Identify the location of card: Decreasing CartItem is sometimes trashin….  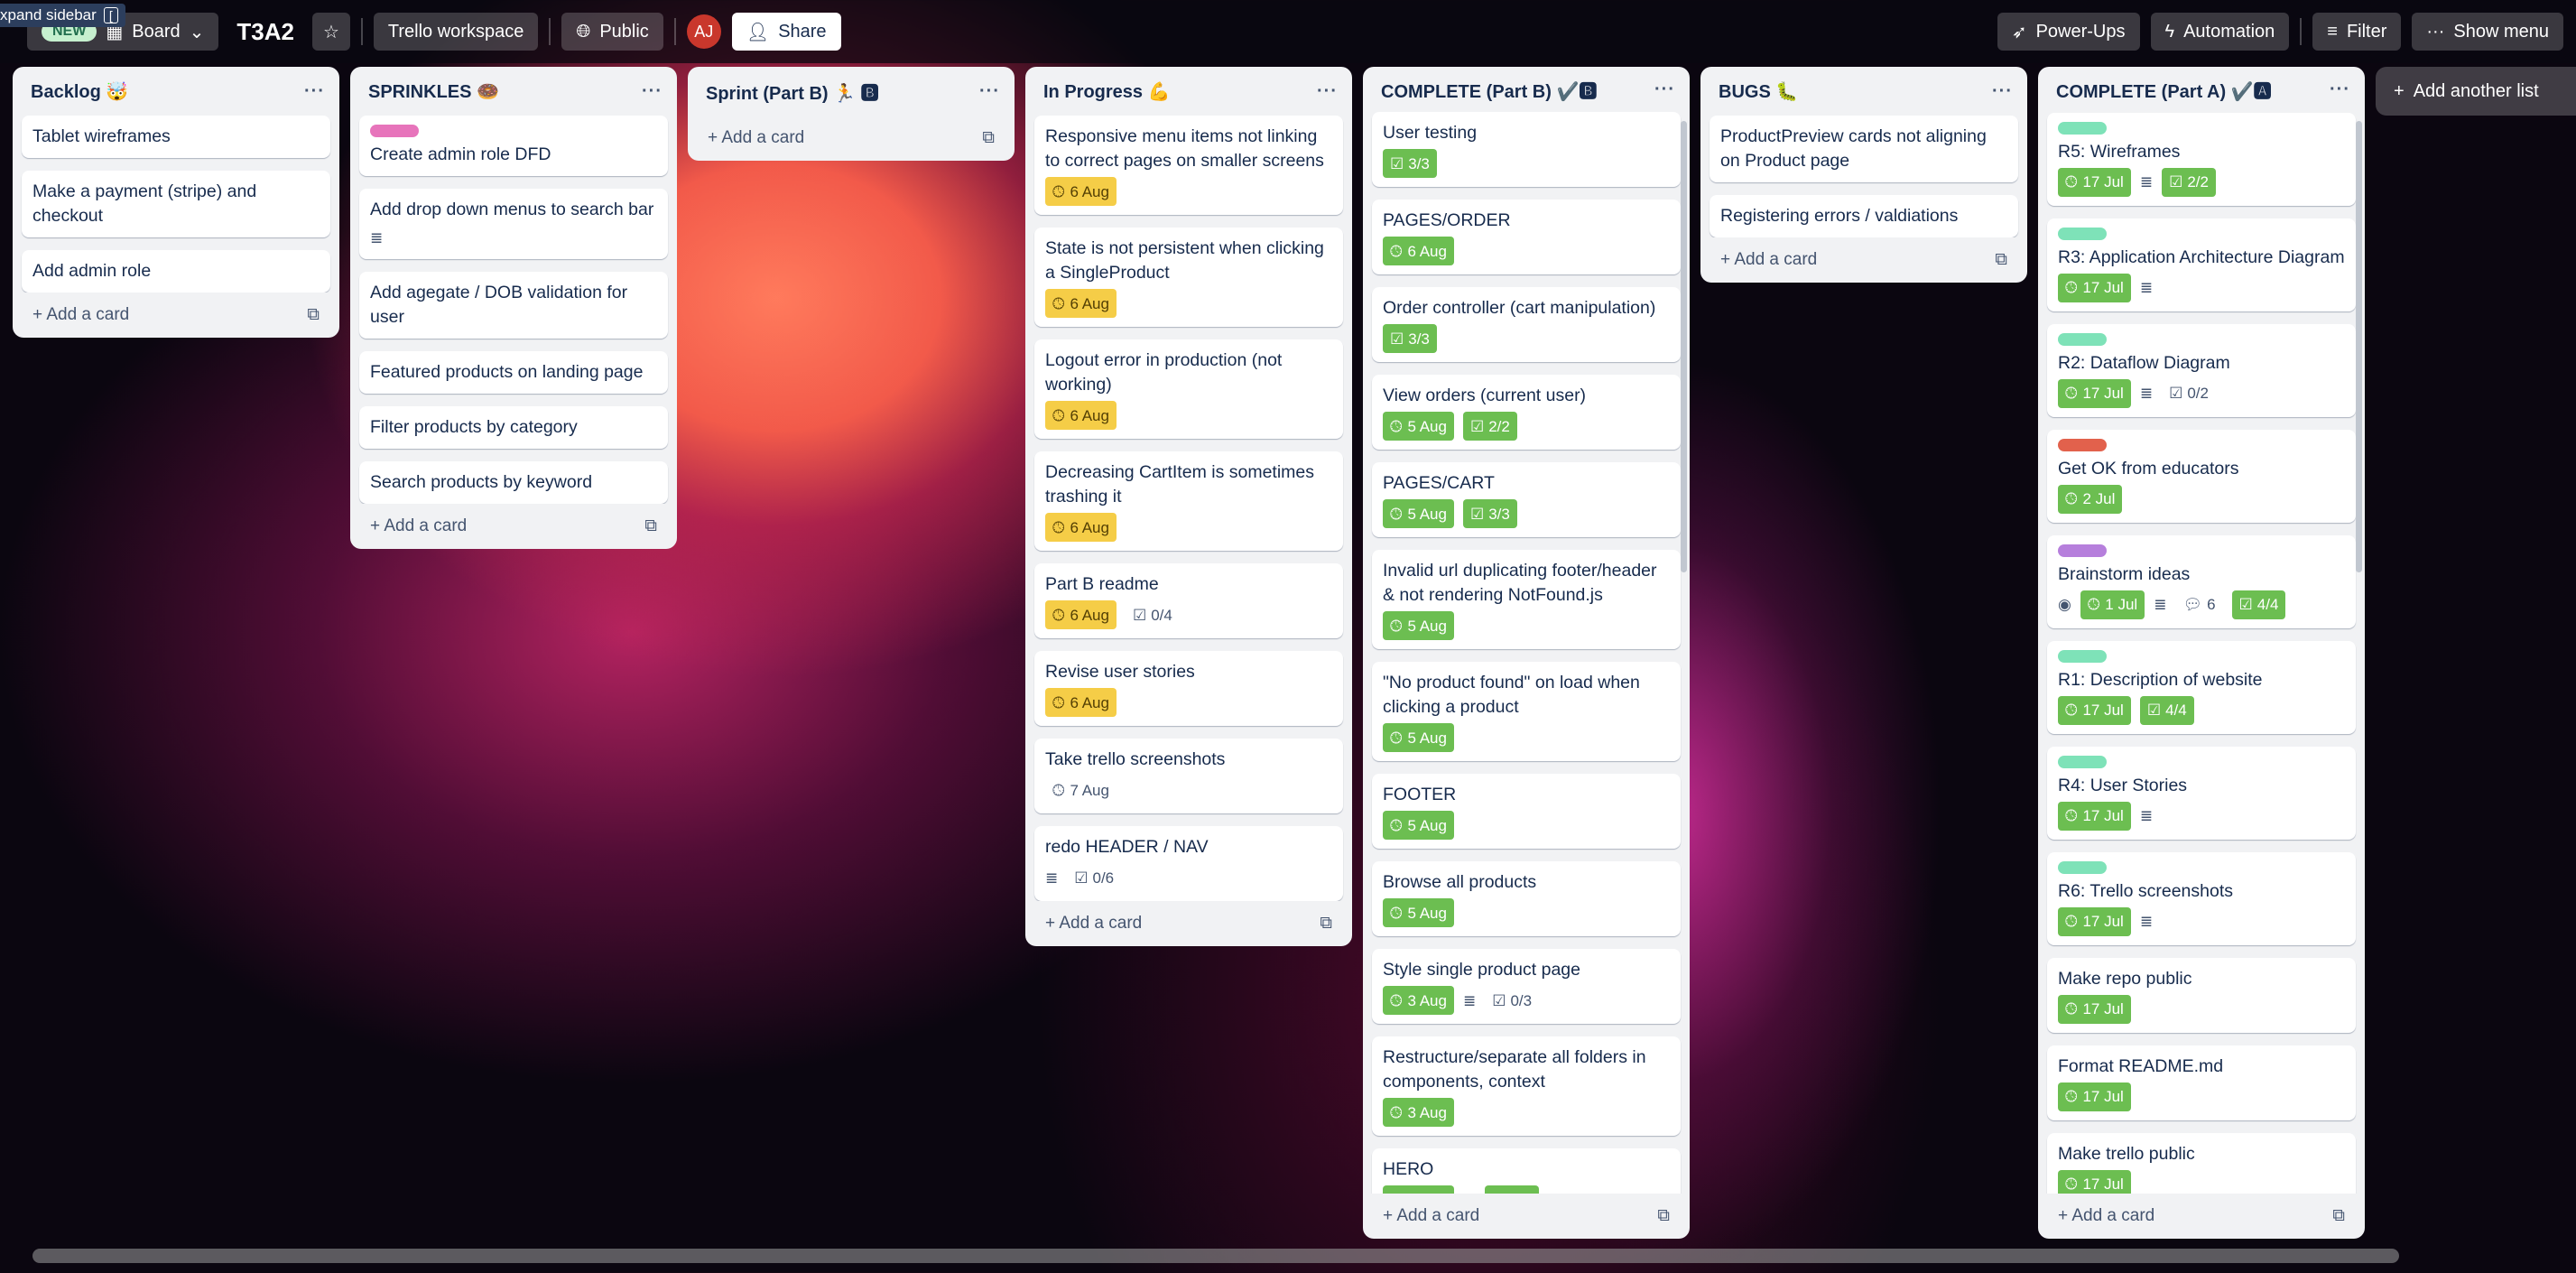
(1188, 501).